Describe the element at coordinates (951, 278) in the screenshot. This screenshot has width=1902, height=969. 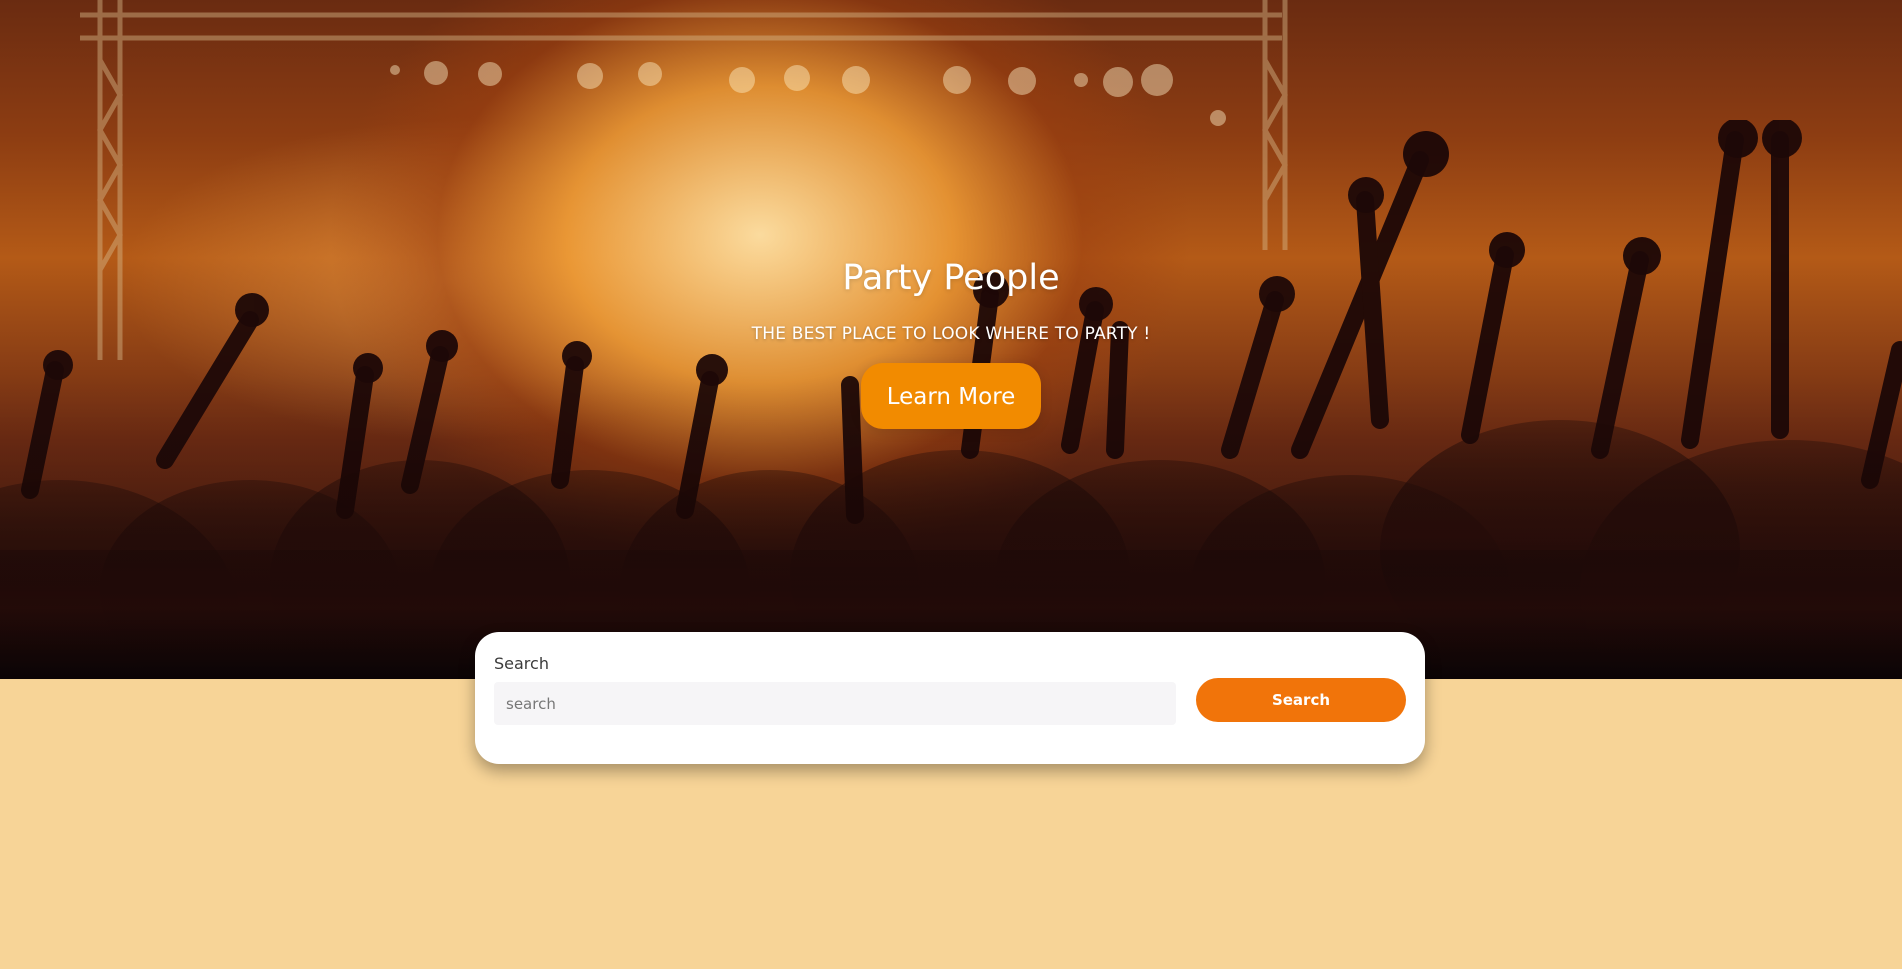
I see `hero-title: Party People` at that location.